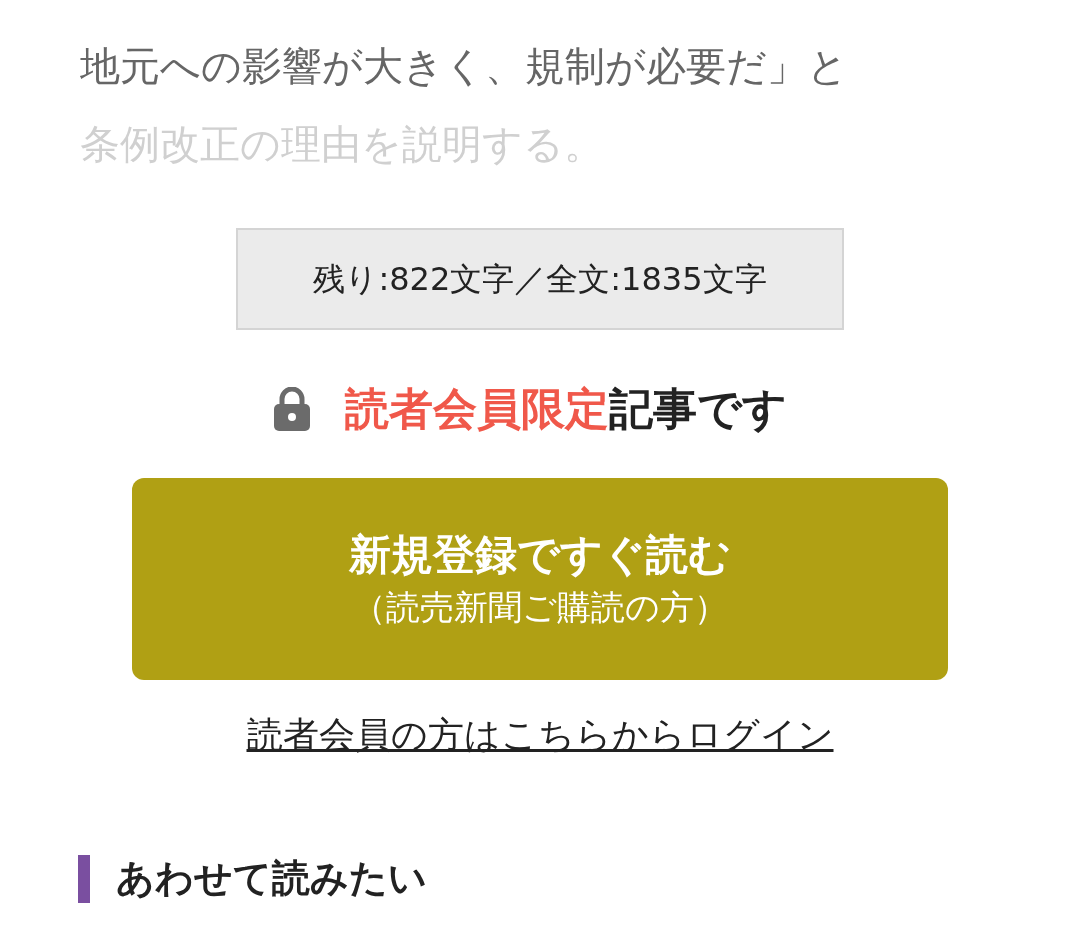  Describe the element at coordinates (84, 878) in the screenshot. I see `heading-accent-bar` at that location.